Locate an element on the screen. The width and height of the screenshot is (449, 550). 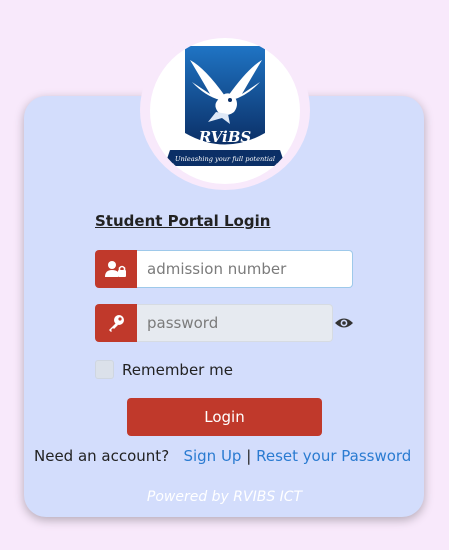
remember-me-checkbox is located at coordinates (104, 369).